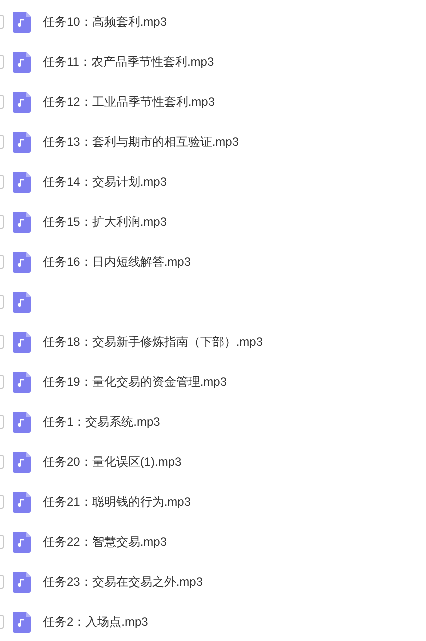 This screenshot has width=426, height=641. Describe the element at coordinates (129, 102) in the screenshot. I see `file-name: 任务12：工业品季节性套利.mp3` at that location.